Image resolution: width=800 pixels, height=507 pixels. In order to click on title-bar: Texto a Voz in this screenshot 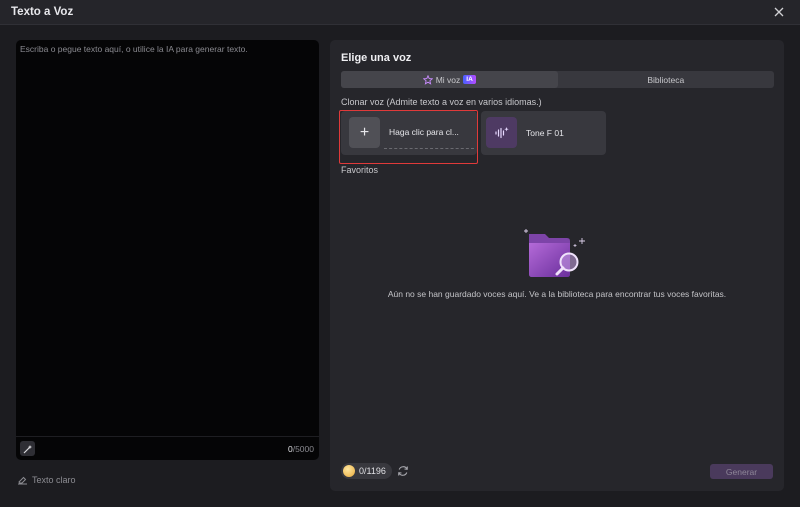, I will do `click(400, 12)`.